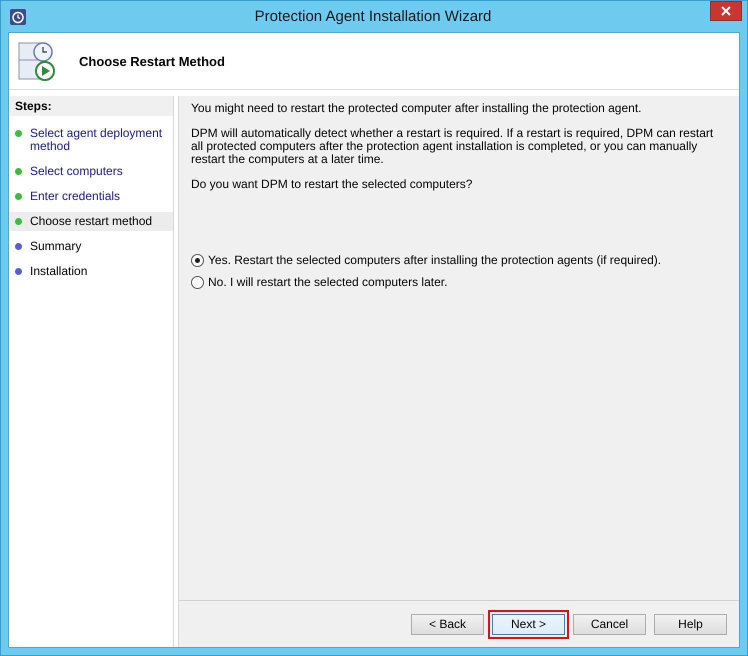 This screenshot has height=656, width=748. Describe the element at coordinates (373, 16) in the screenshot. I see `window-title: Protection Agent Installation Wizard` at that location.